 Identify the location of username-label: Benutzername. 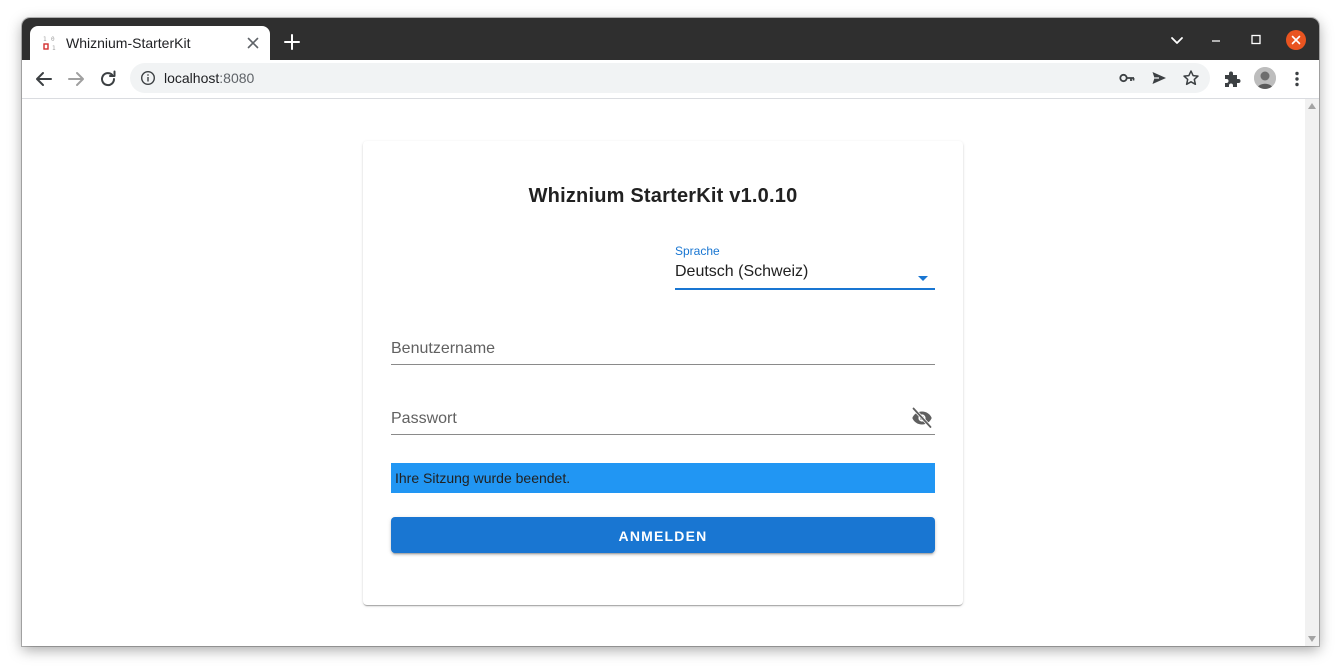
(443, 348).